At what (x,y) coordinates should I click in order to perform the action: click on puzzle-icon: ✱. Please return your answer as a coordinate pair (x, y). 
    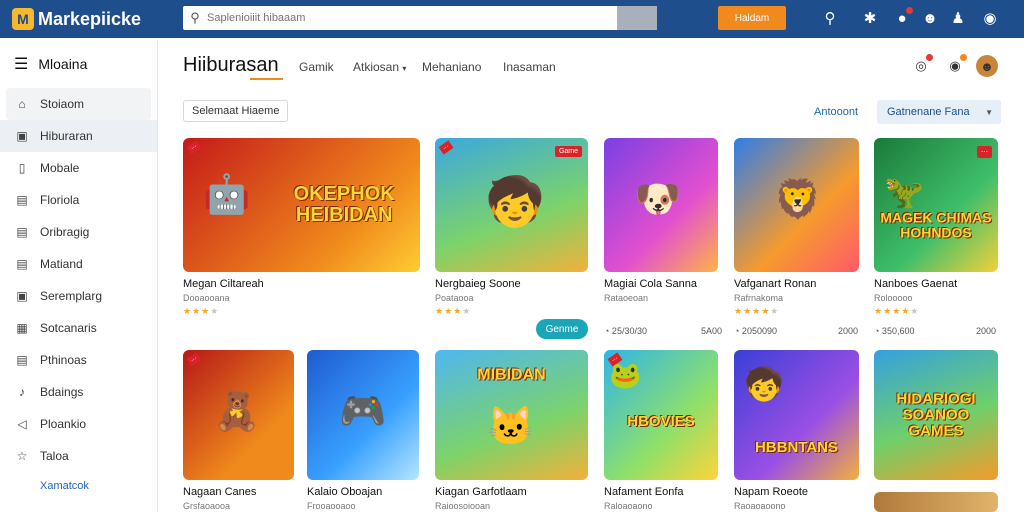
    Looking at the image, I should click on (870, 18).